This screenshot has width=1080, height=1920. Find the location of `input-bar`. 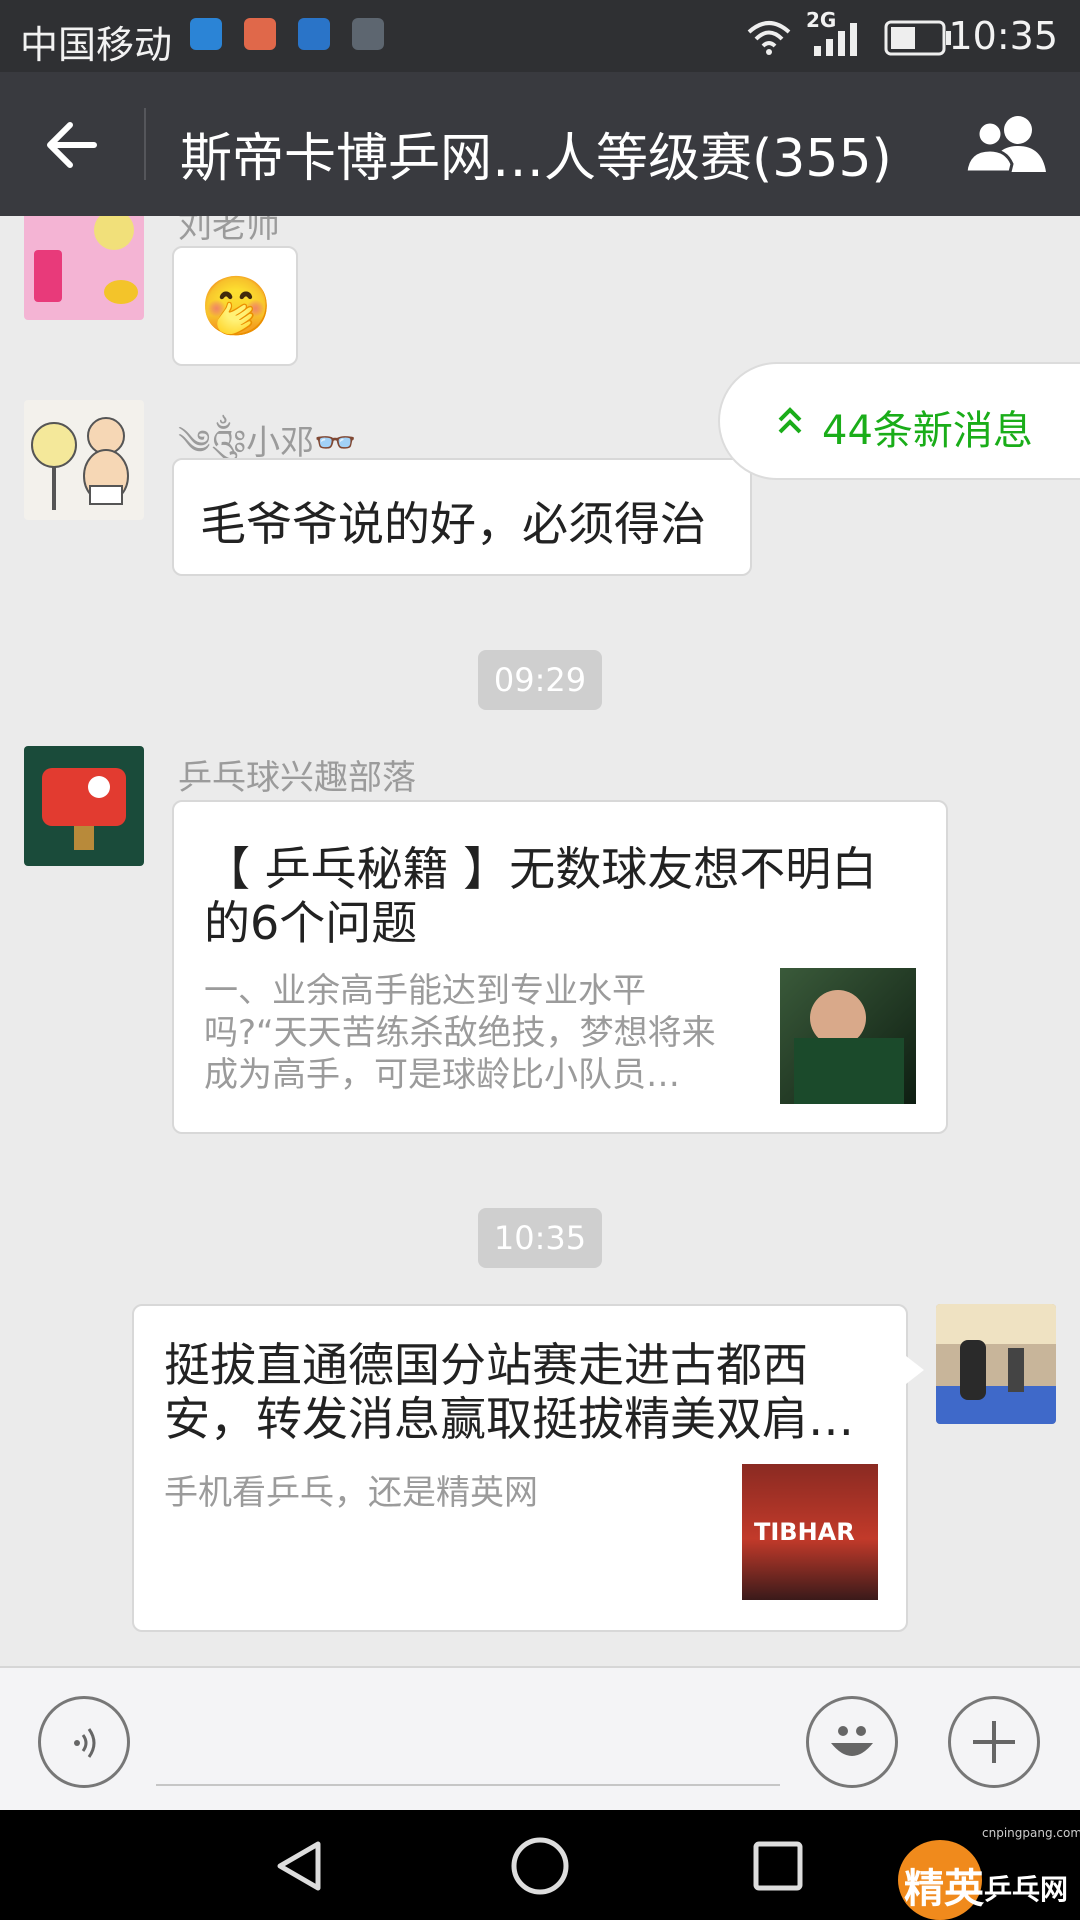

input-bar is located at coordinates (540, 1738).